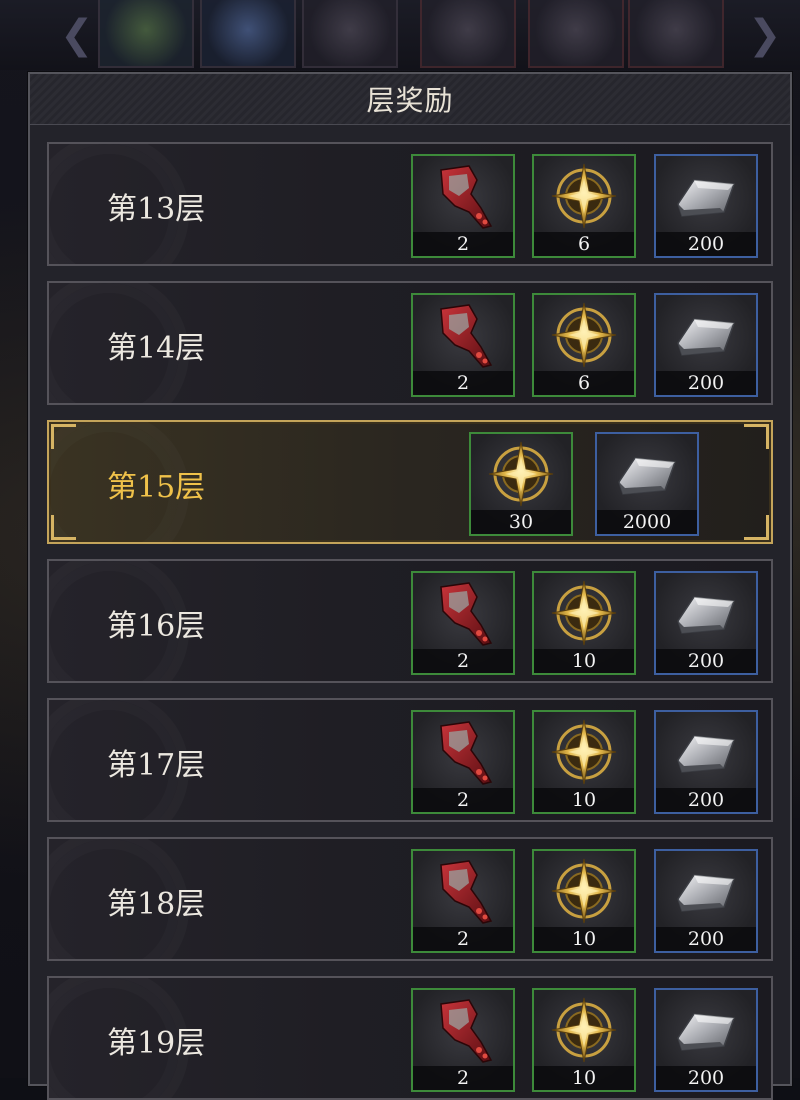  Describe the element at coordinates (156, 904) in the screenshot. I see `floor-label: 第18层` at that location.